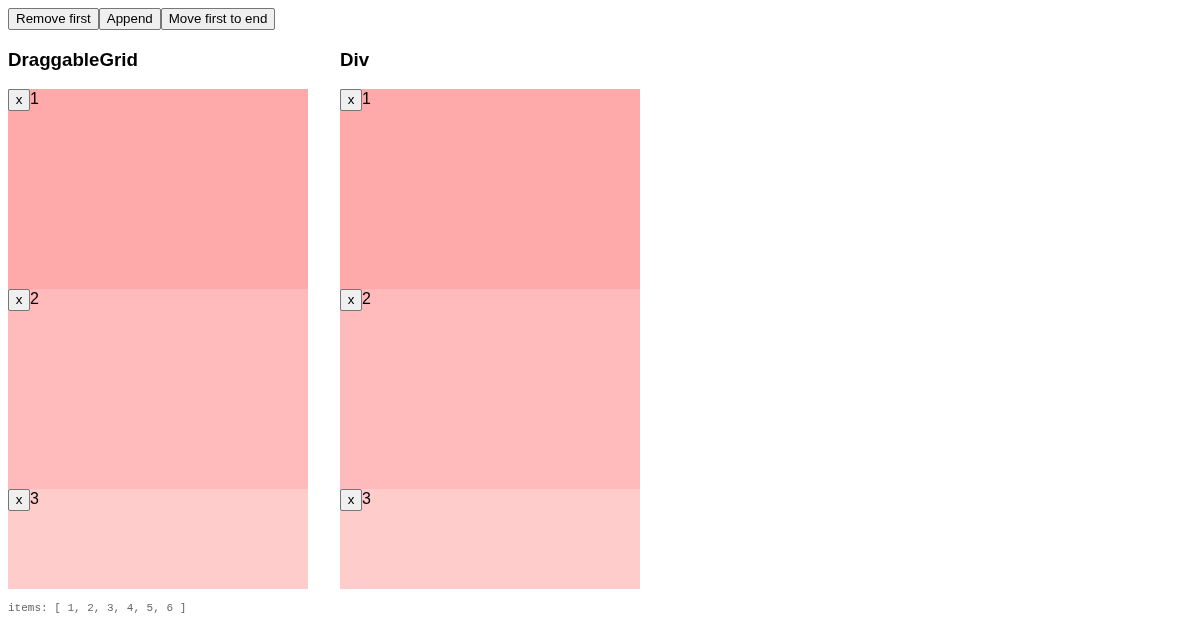 The image size is (1200, 630). I want to click on toolbar-button: Remove first, so click(53, 19).